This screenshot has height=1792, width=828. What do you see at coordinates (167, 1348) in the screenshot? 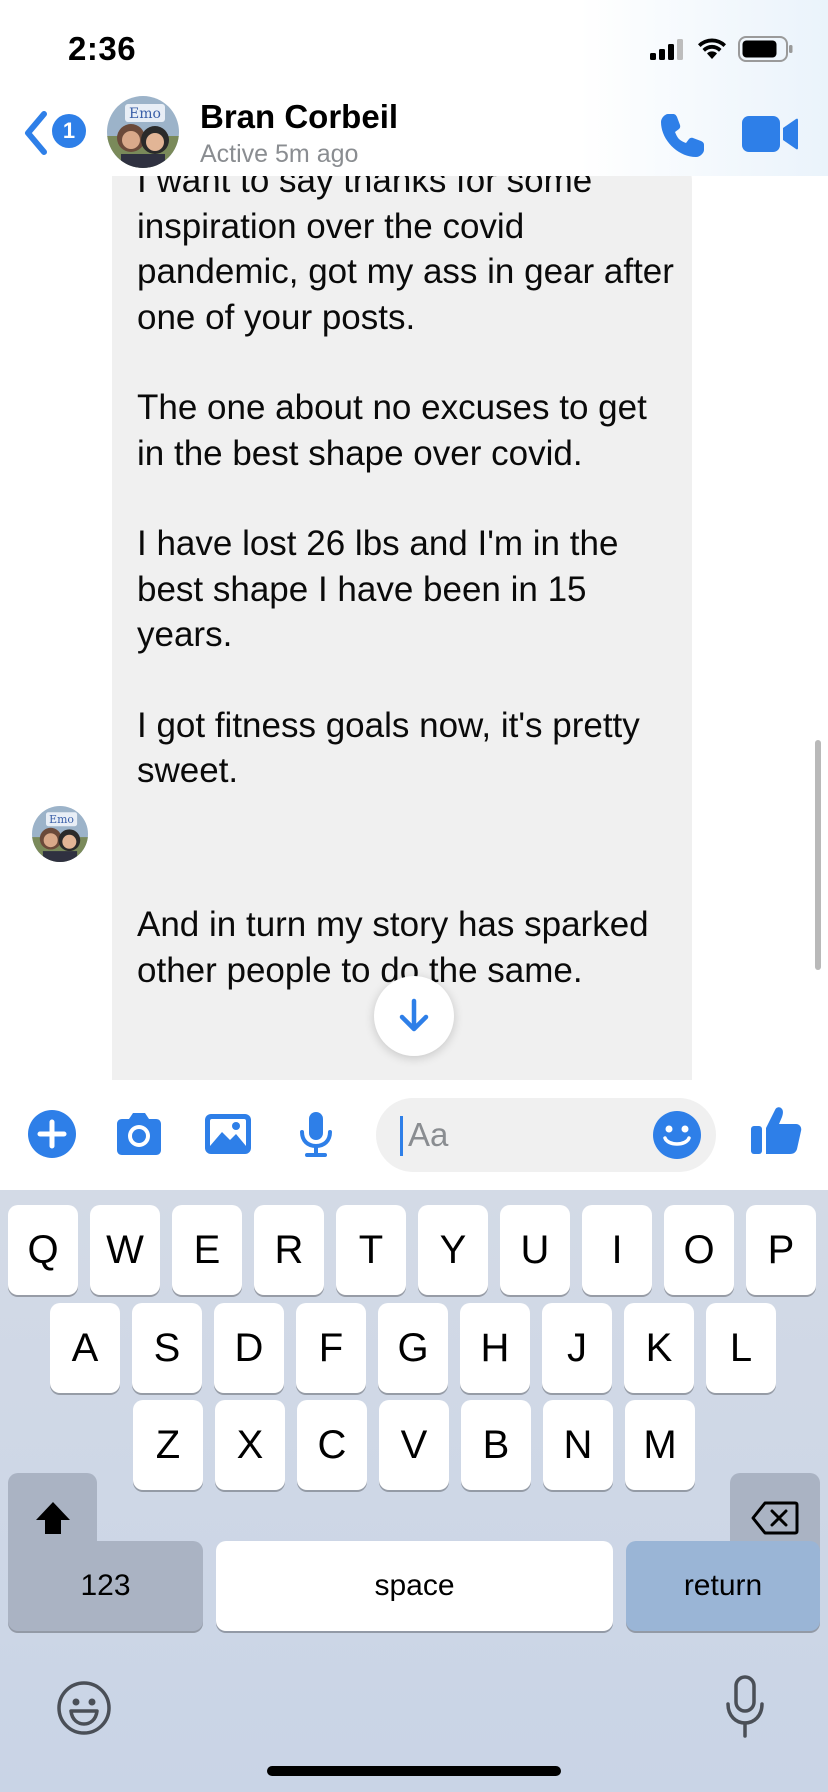
I see `key-s: S` at bounding box center [167, 1348].